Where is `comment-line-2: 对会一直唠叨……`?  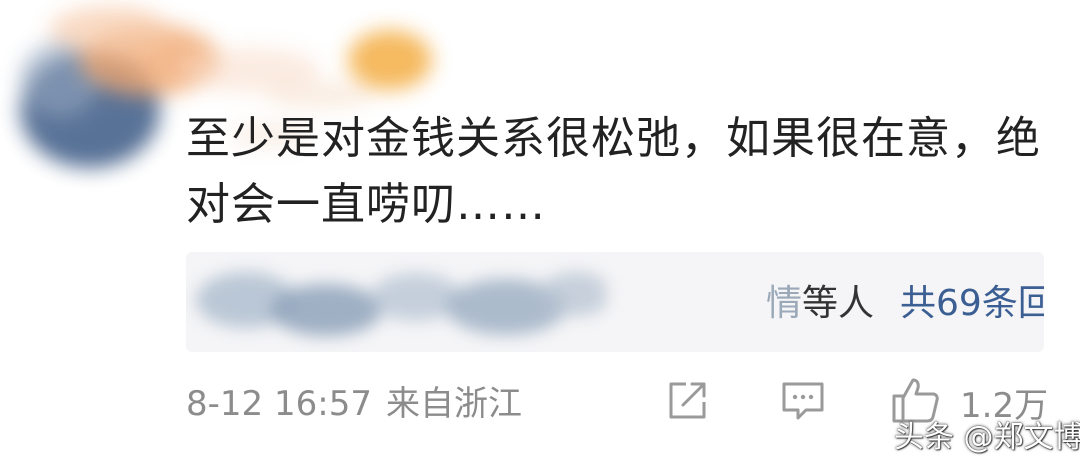 comment-line-2: 对会一直唠叨…… is located at coordinates (366, 204).